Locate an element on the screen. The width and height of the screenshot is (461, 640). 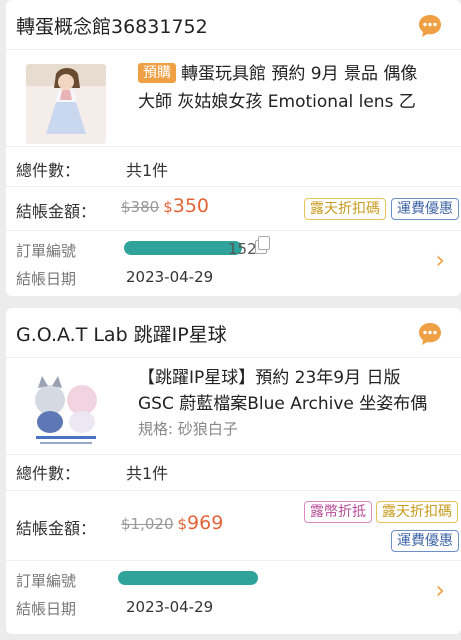
checkout-amount: $1,020 $969 is located at coordinates (172, 523).